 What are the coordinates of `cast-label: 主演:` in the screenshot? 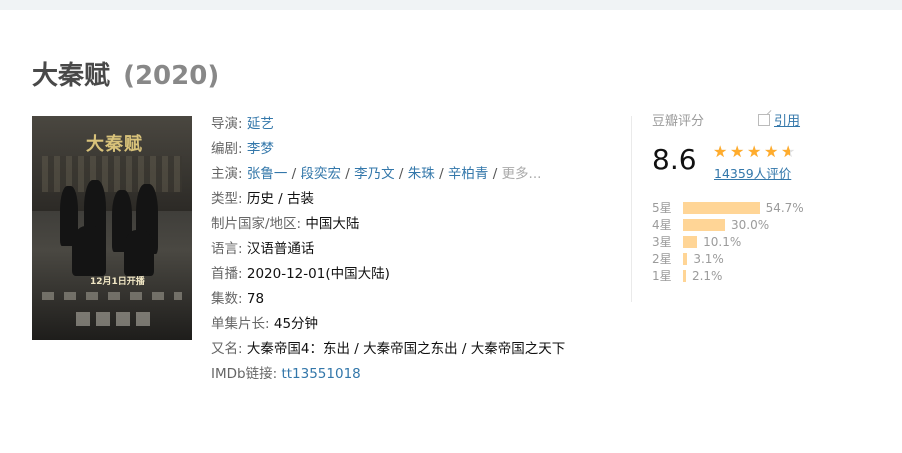 It's located at (227, 174).